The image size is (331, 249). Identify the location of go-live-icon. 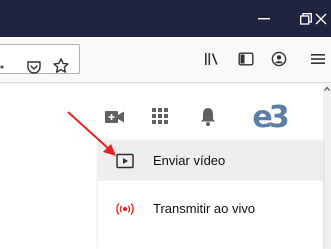
(125, 209).